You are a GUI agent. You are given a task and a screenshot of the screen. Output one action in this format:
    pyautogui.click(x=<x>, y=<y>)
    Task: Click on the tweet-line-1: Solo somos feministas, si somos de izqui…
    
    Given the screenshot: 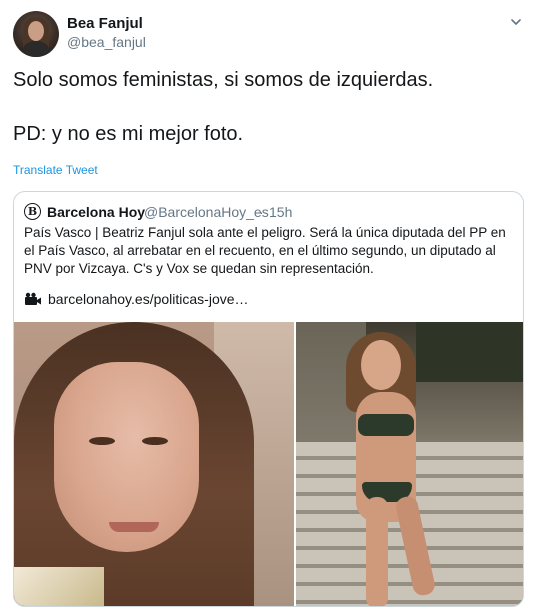 What is the action you would take?
    pyautogui.click(x=223, y=80)
    